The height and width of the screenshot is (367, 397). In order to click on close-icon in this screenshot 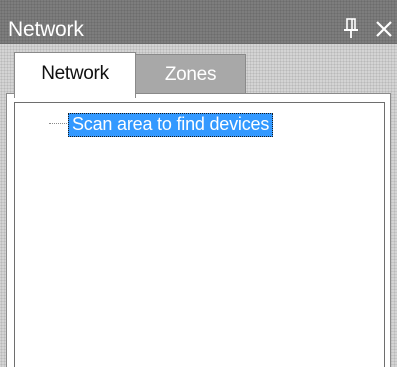, I will do `click(384, 29)`.